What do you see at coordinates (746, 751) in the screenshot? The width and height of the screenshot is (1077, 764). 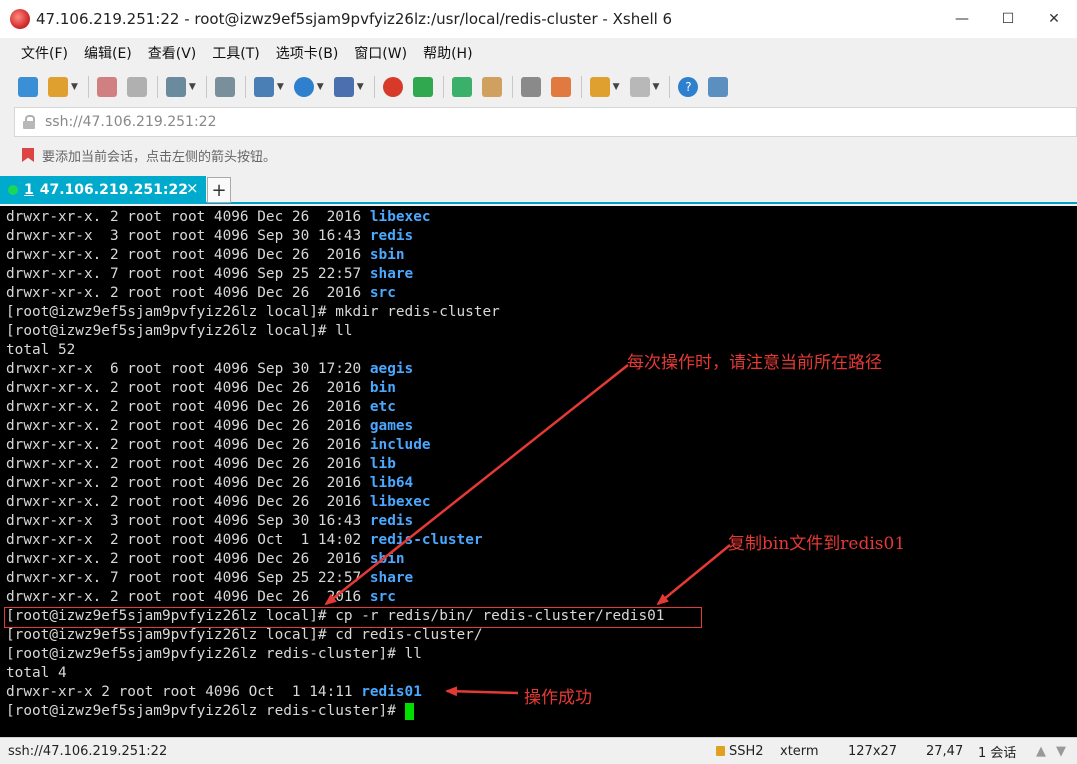 I see `status-protocol-text: SSH2` at bounding box center [746, 751].